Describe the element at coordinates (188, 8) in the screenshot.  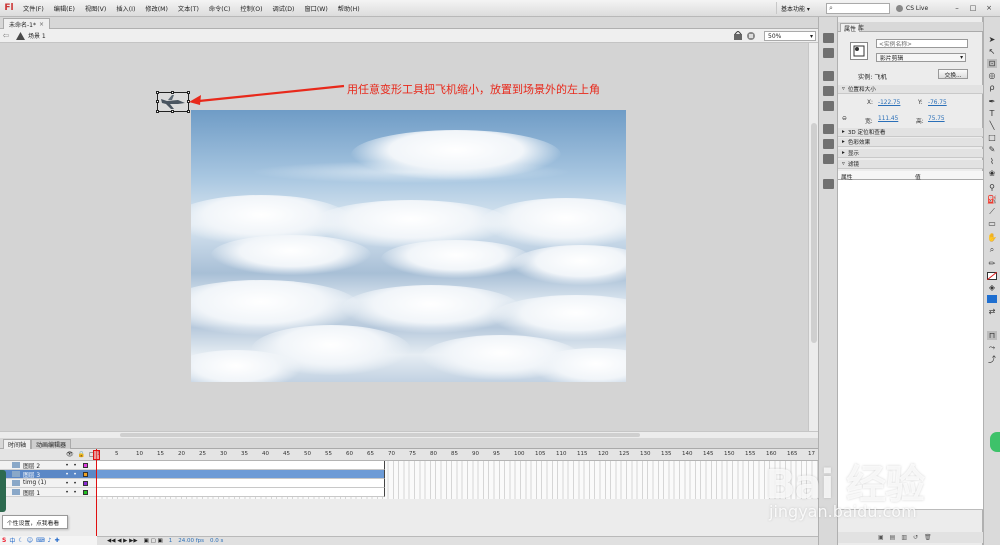
I see `menu-item: 文本(T)` at that location.